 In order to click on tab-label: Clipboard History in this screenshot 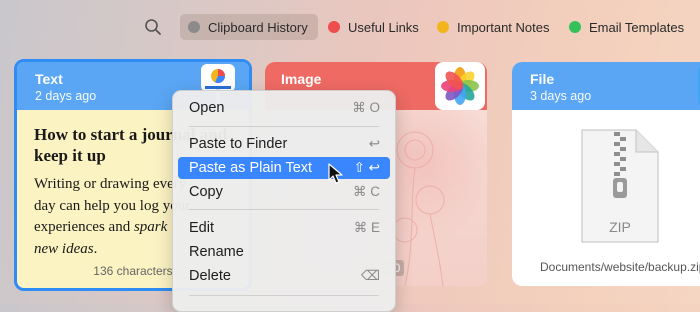, I will do `click(258, 27)`.